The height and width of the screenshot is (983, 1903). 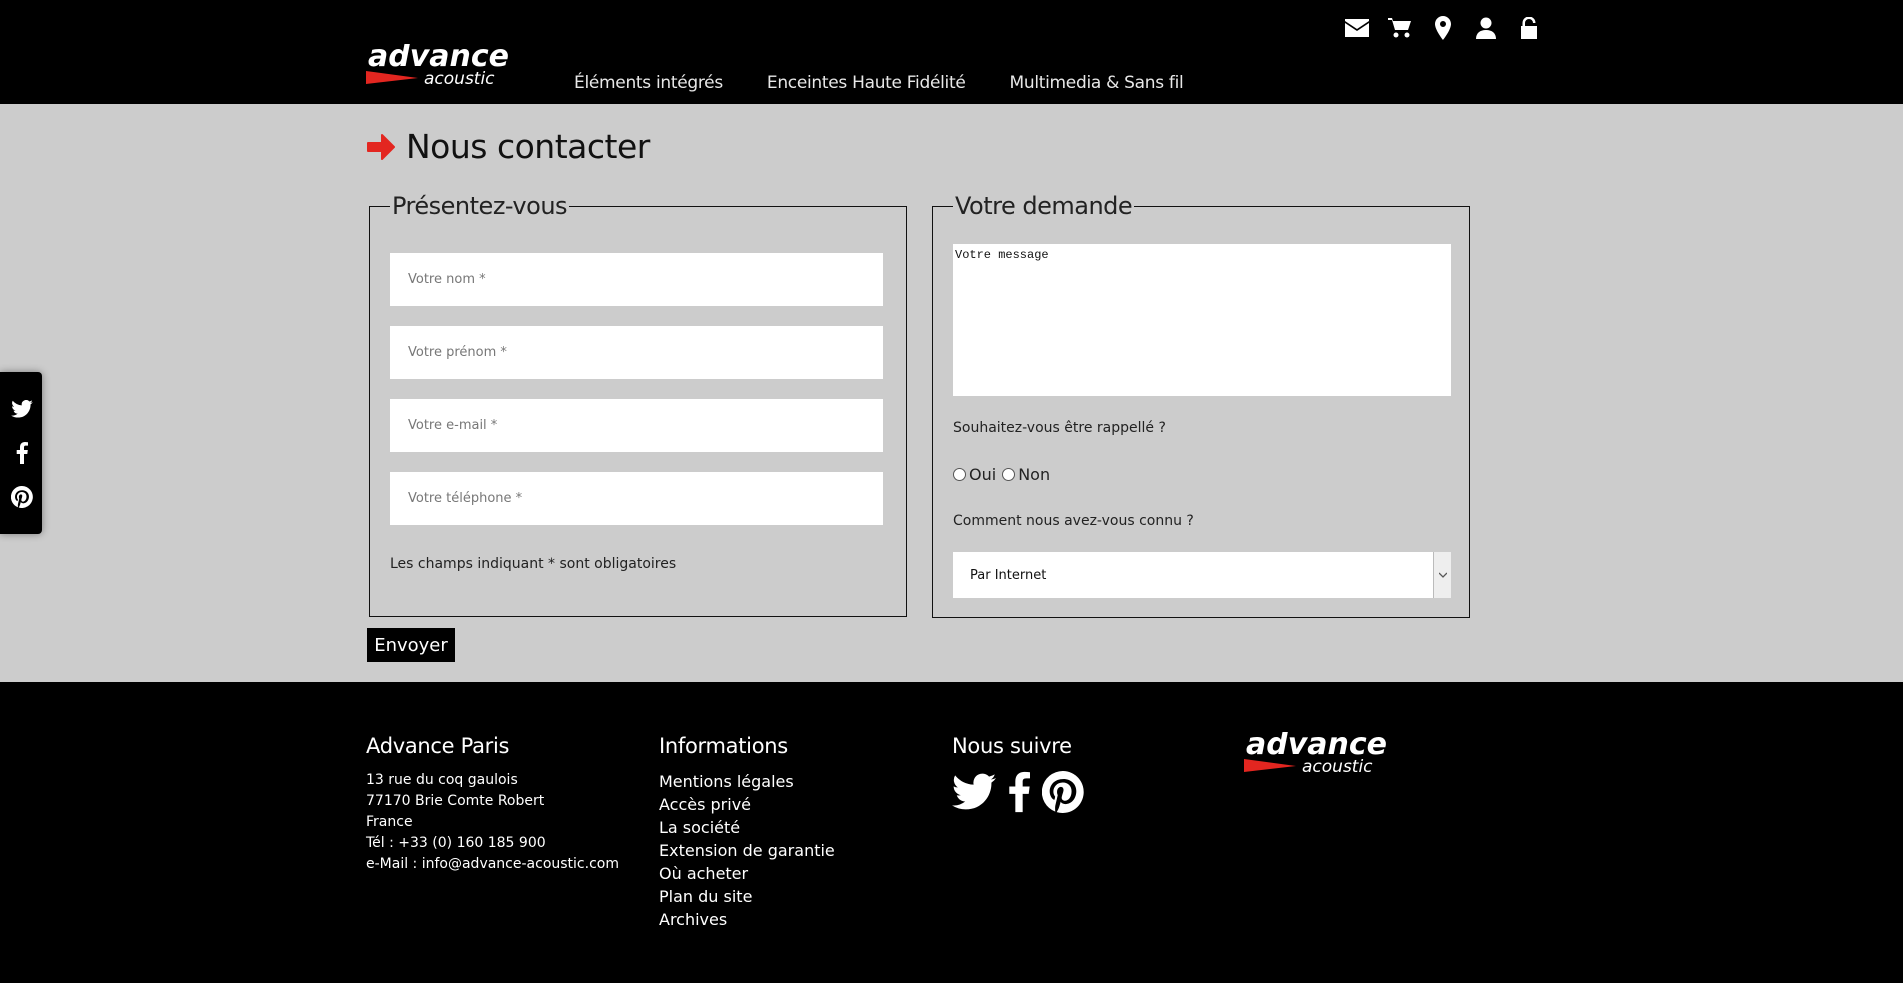 What do you see at coordinates (747, 804) in the screenshot?
I see `footer-link-private-access: Accès privé` at bounding box center [747, 804].